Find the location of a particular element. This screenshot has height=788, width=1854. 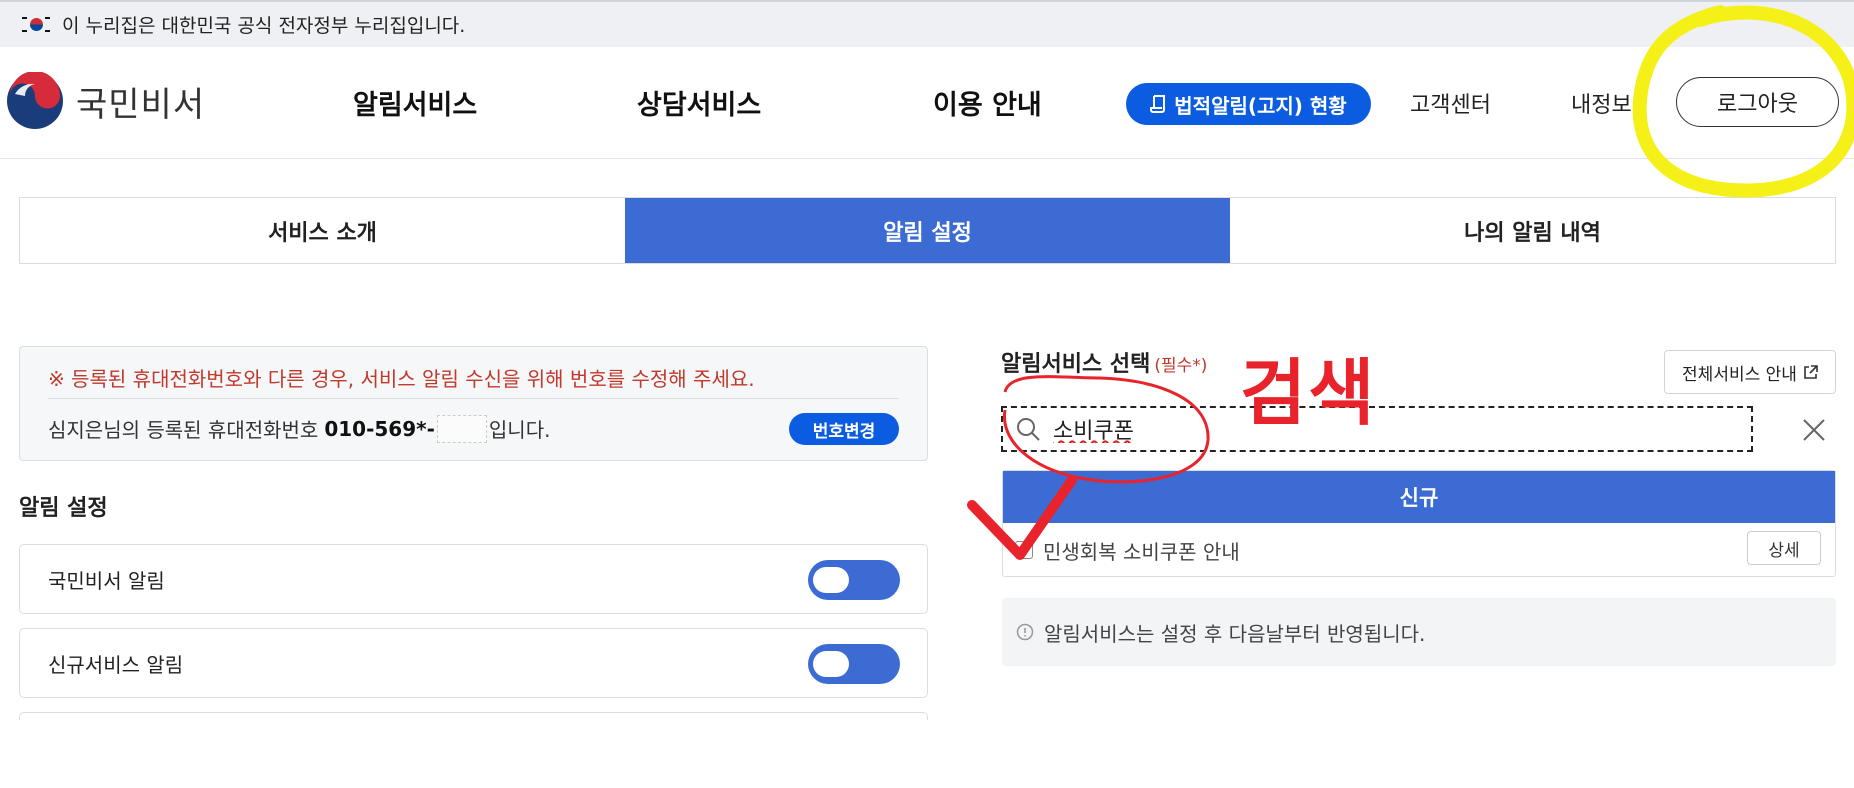

red-highlight-ellipse is located at coordinates (1106, 429).